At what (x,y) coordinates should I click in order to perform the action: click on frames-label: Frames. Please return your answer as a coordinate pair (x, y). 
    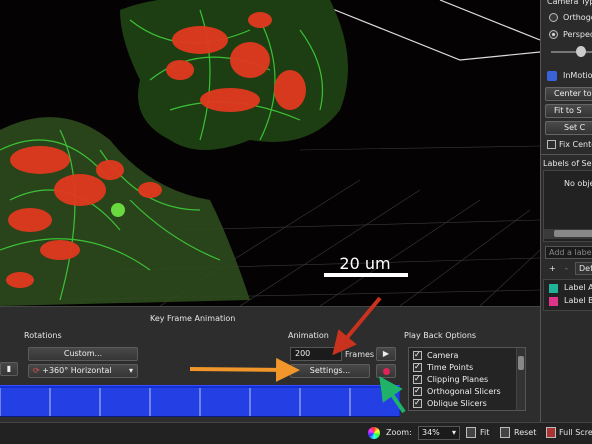
    Looking at the image, I should click on (360, 354).